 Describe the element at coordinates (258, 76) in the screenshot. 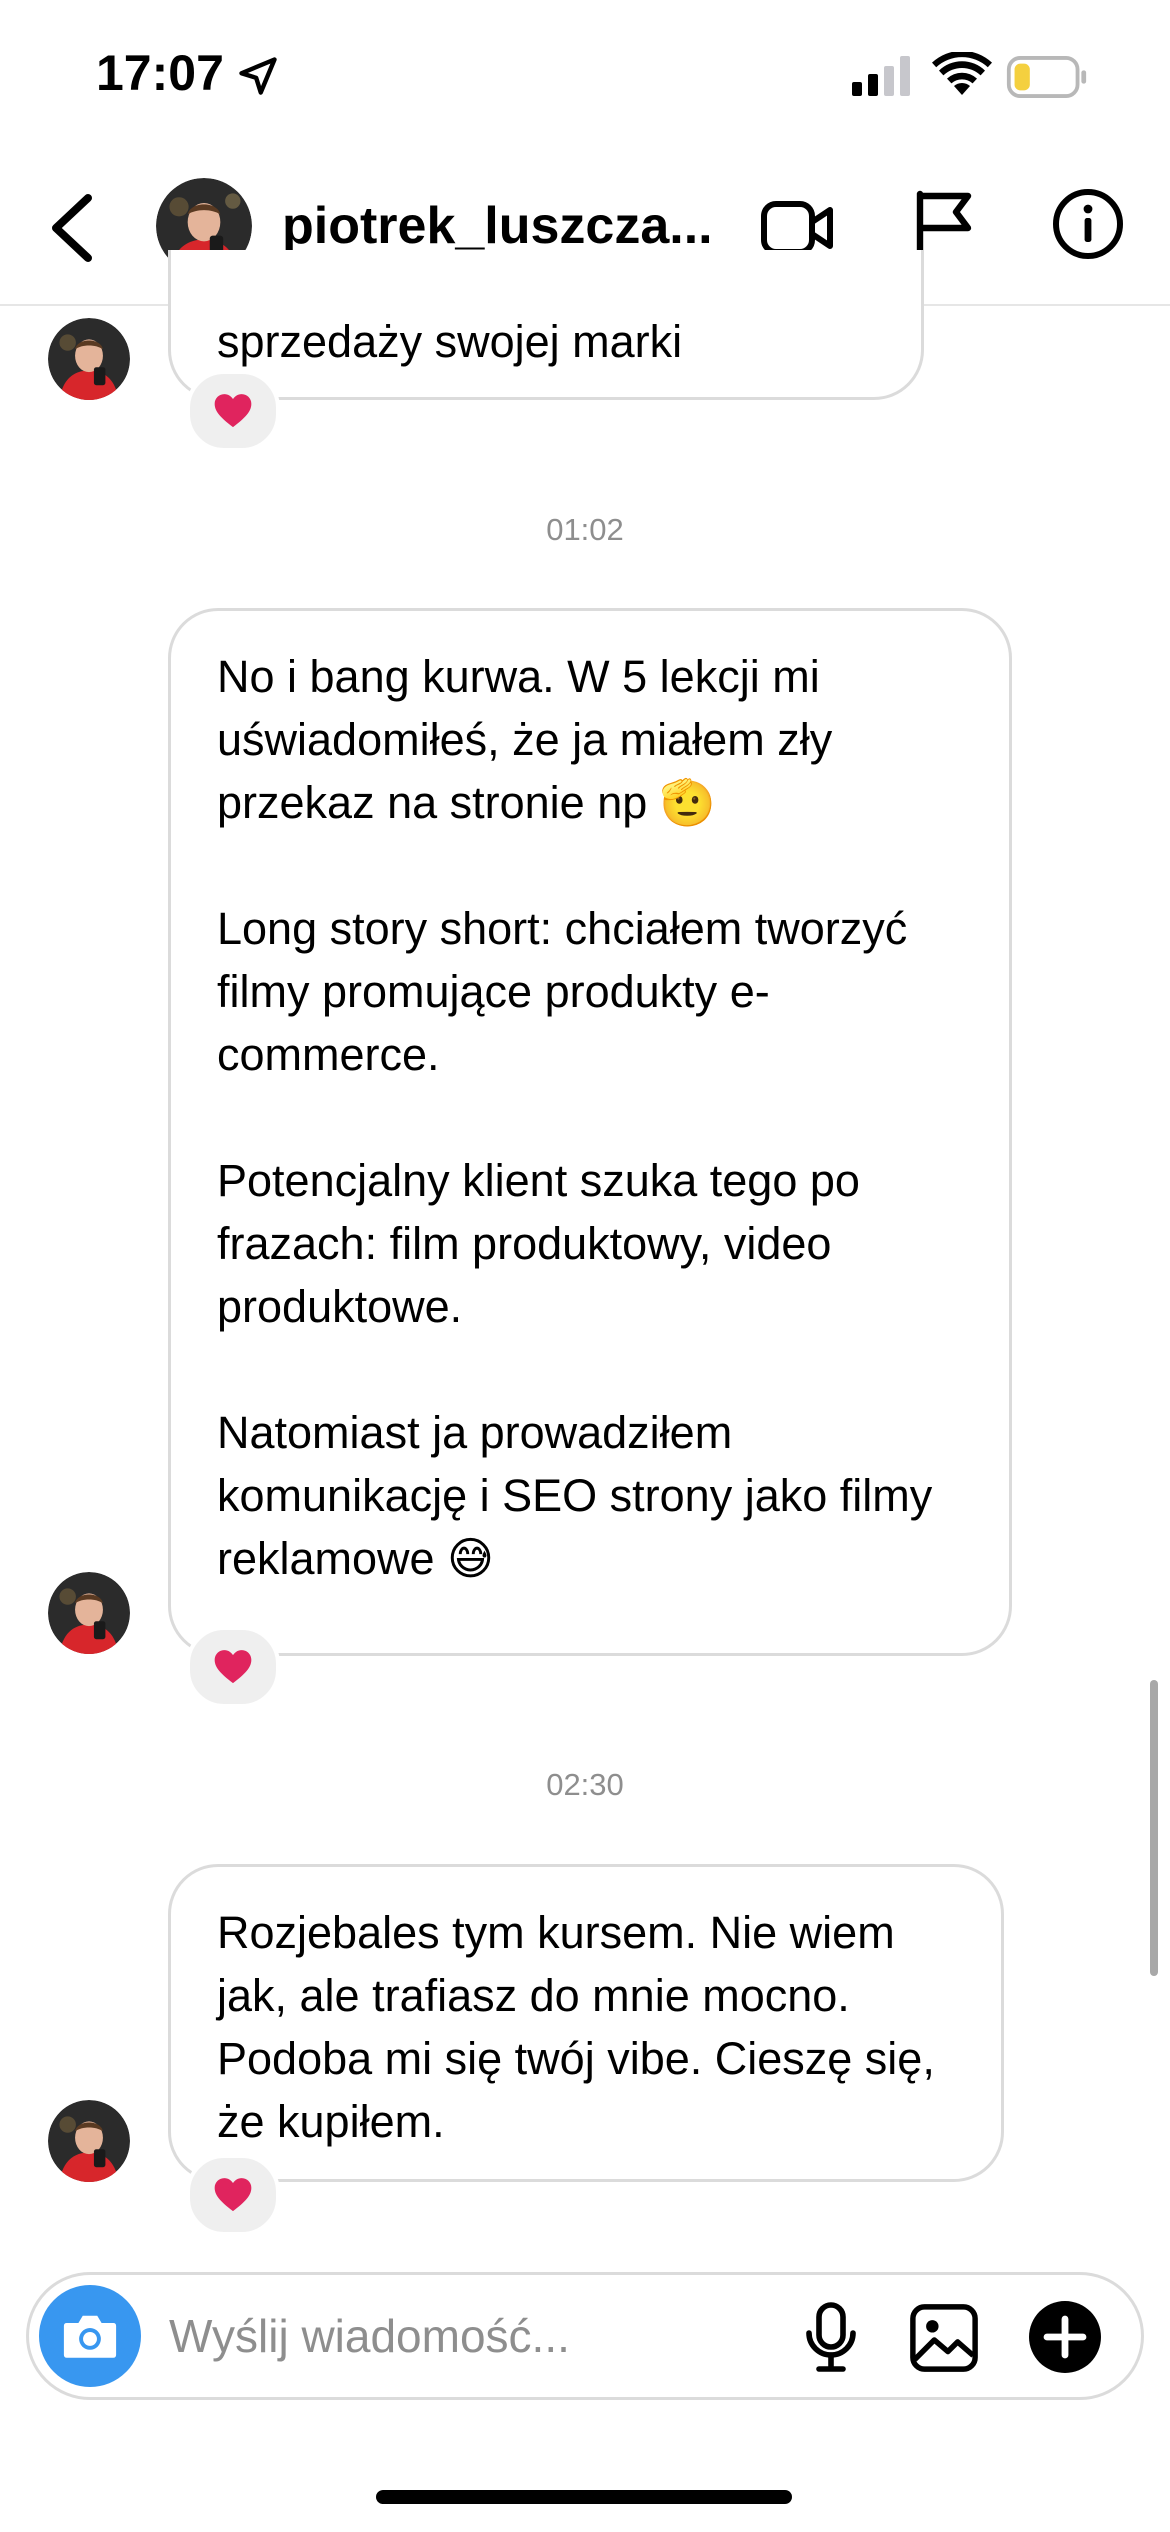

I see `location-arrow-icon` at that location.